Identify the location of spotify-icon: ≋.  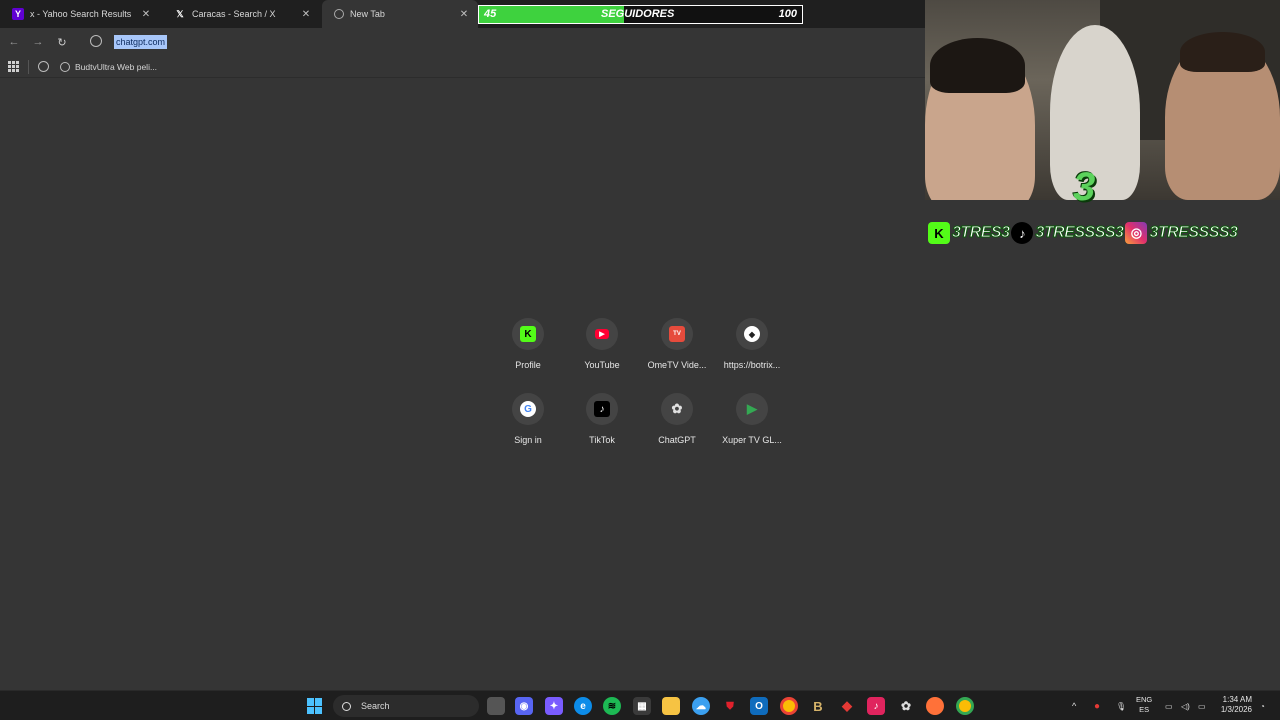
(612, 706).